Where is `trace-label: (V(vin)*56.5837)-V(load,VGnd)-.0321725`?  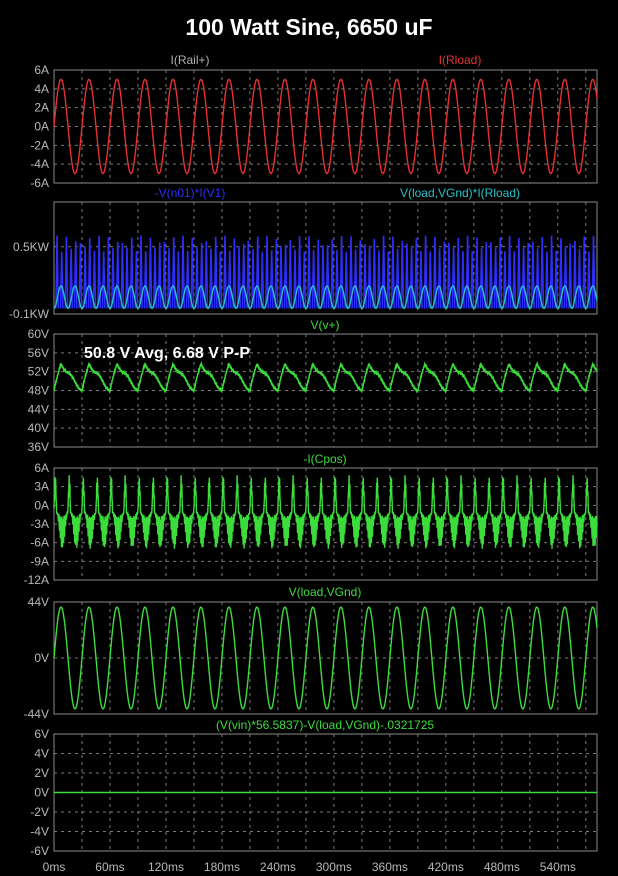
trace-label: (V(vin)*56.5837)-V(load,VGnd)-.0321725 is located at coordinates (325, 725).